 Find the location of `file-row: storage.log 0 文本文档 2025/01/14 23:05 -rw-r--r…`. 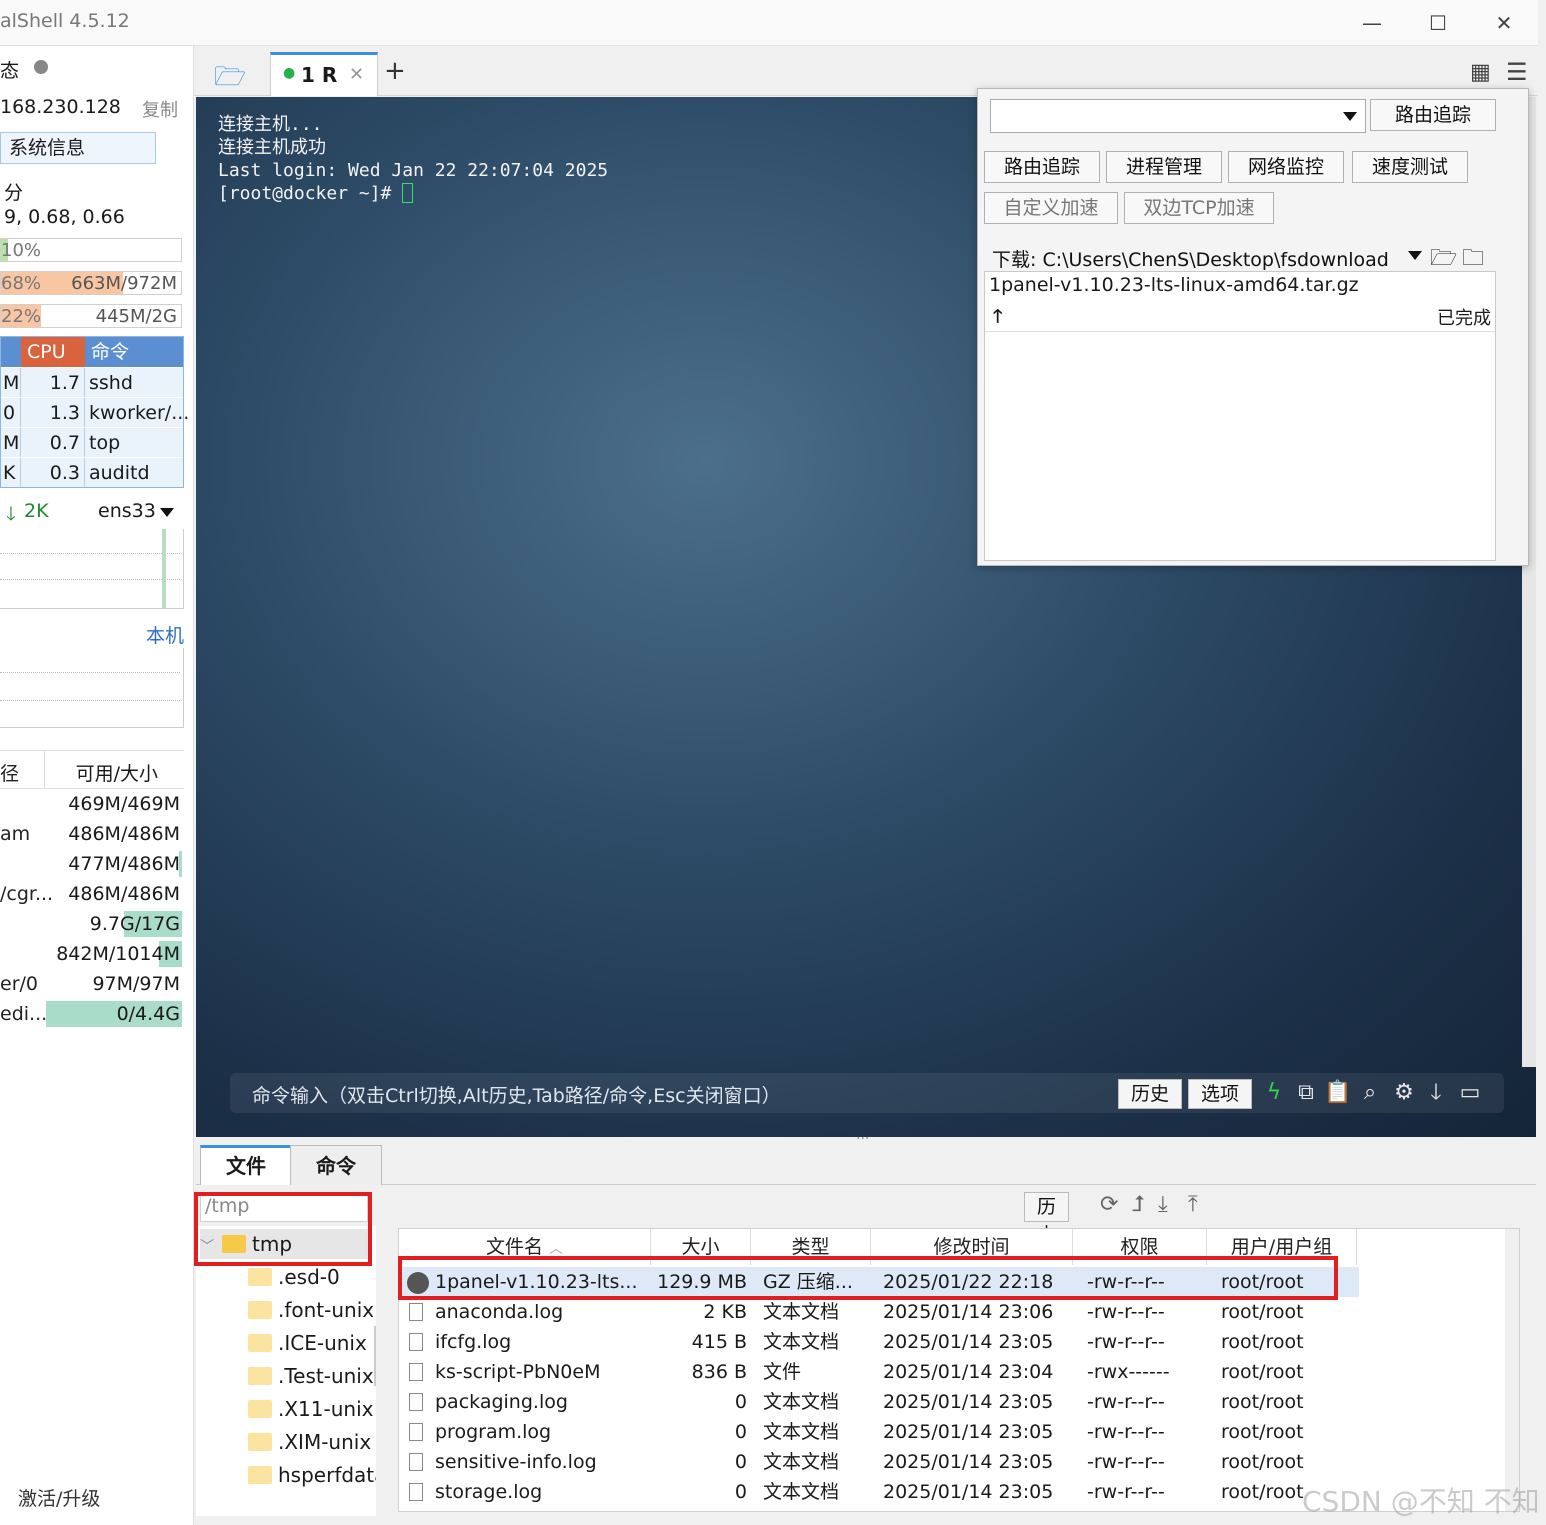

file-row: storage.log 0 文本文档 2025/01/14 23:05 -rw-r--r… is located at coordinates (879, 1492).